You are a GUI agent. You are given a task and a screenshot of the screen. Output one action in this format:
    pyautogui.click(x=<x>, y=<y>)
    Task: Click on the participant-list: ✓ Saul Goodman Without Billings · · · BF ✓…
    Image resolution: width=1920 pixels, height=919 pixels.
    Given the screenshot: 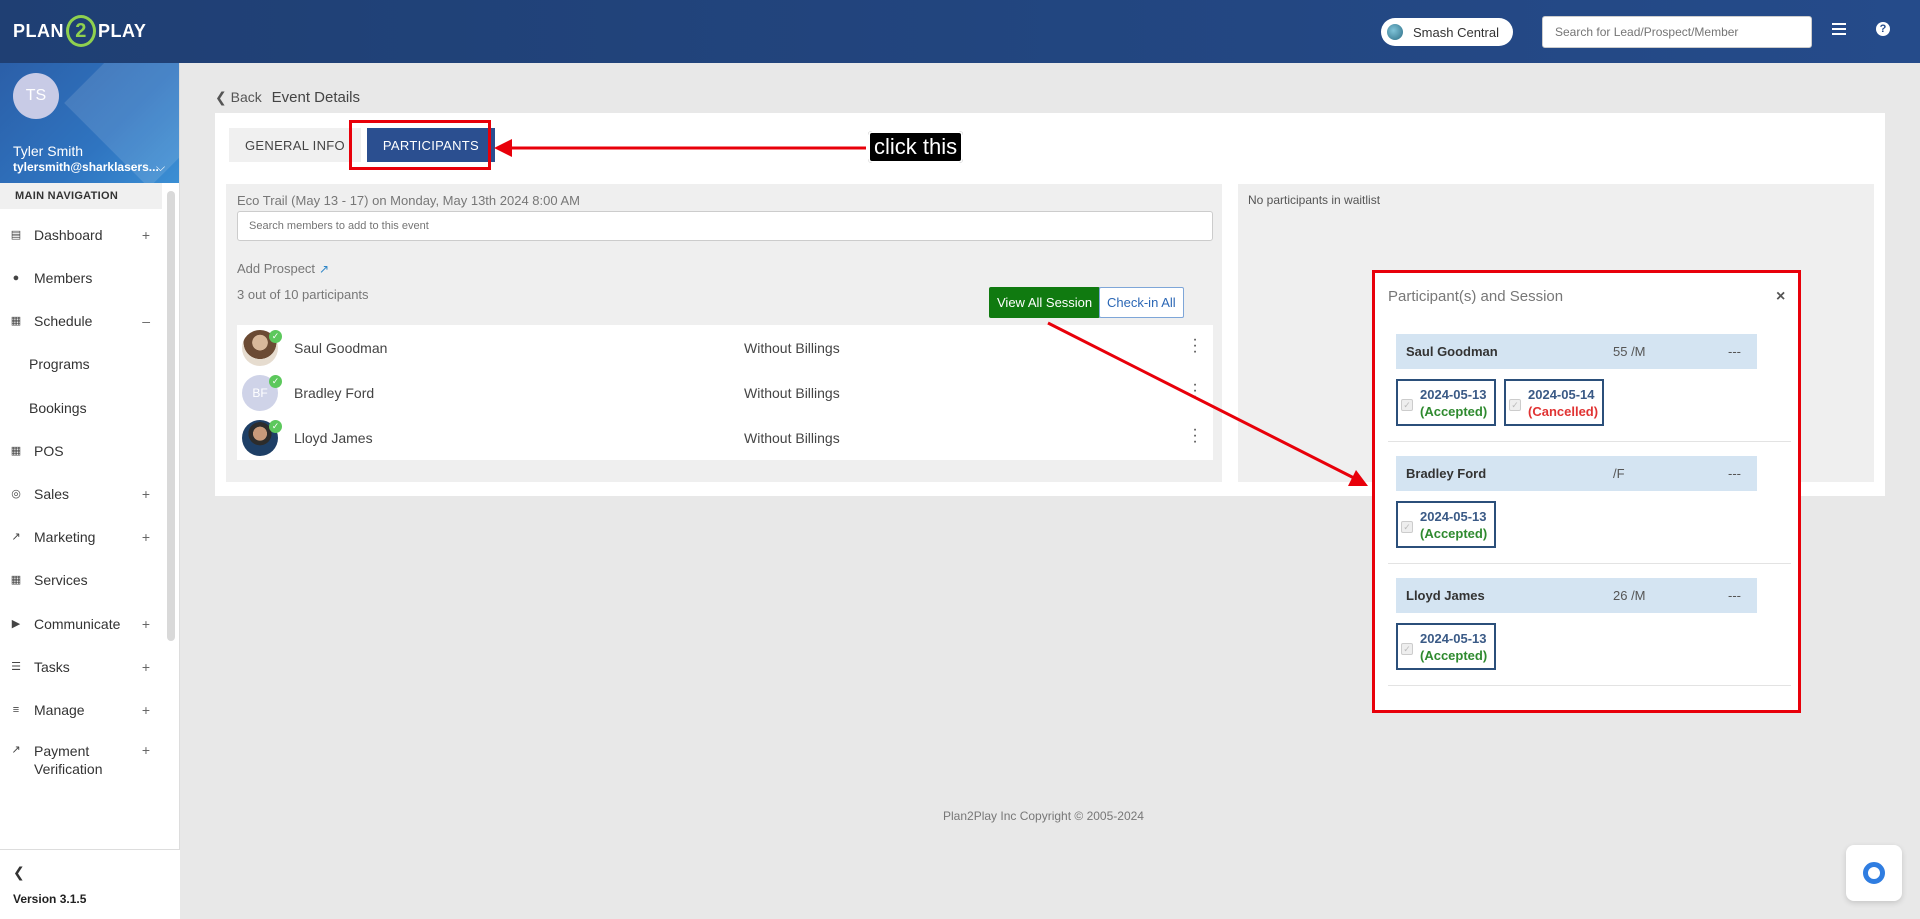 What is the action you would take?
    pyautogui.click(x=725, y=392)
    